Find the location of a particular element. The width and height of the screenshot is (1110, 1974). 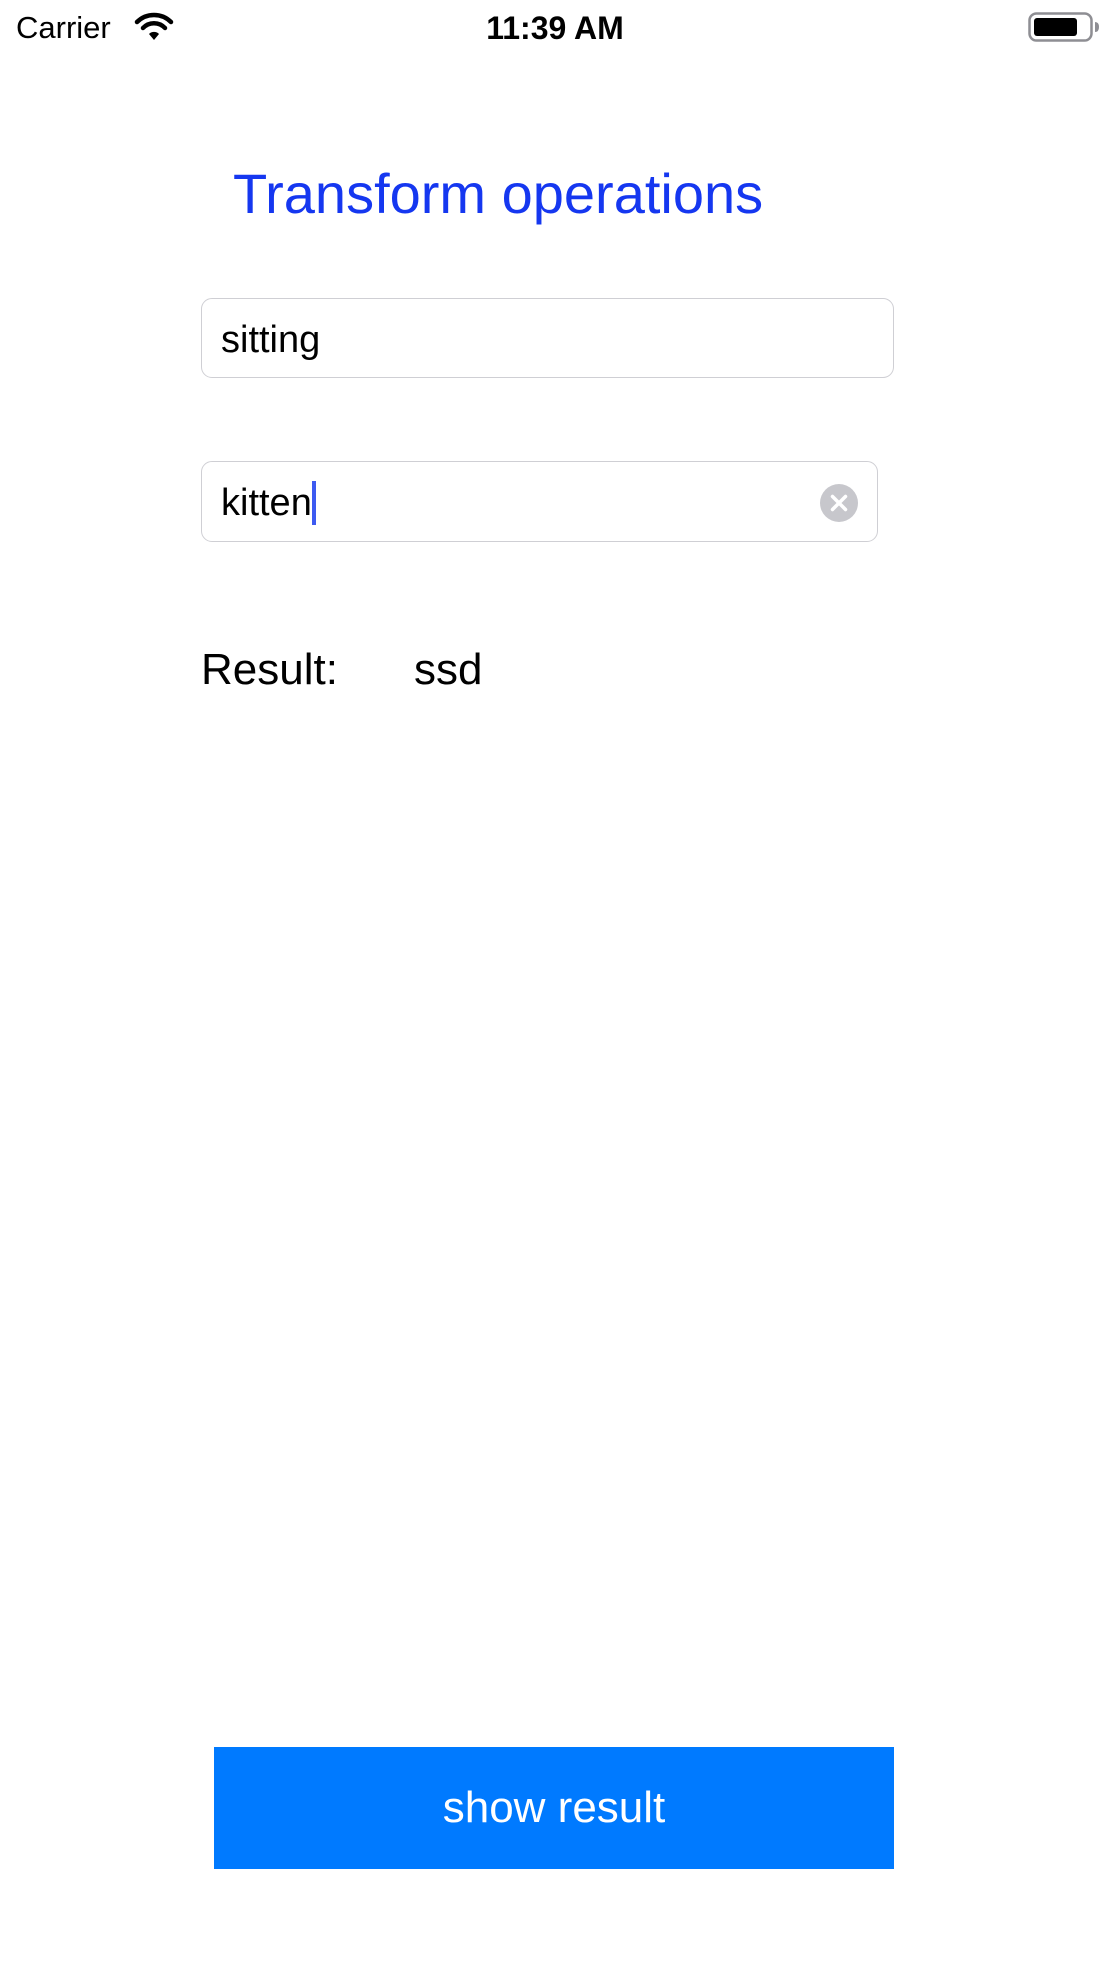

status-time: 11:39 AM is located at coordinates (555, 28).